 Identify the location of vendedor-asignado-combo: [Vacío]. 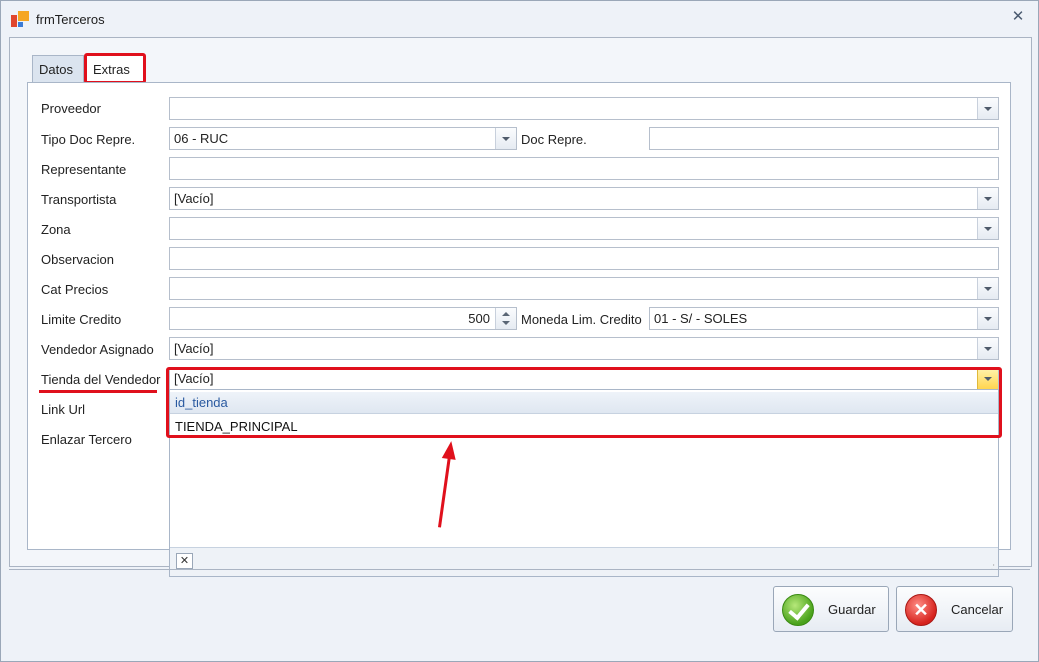
(584, 348).